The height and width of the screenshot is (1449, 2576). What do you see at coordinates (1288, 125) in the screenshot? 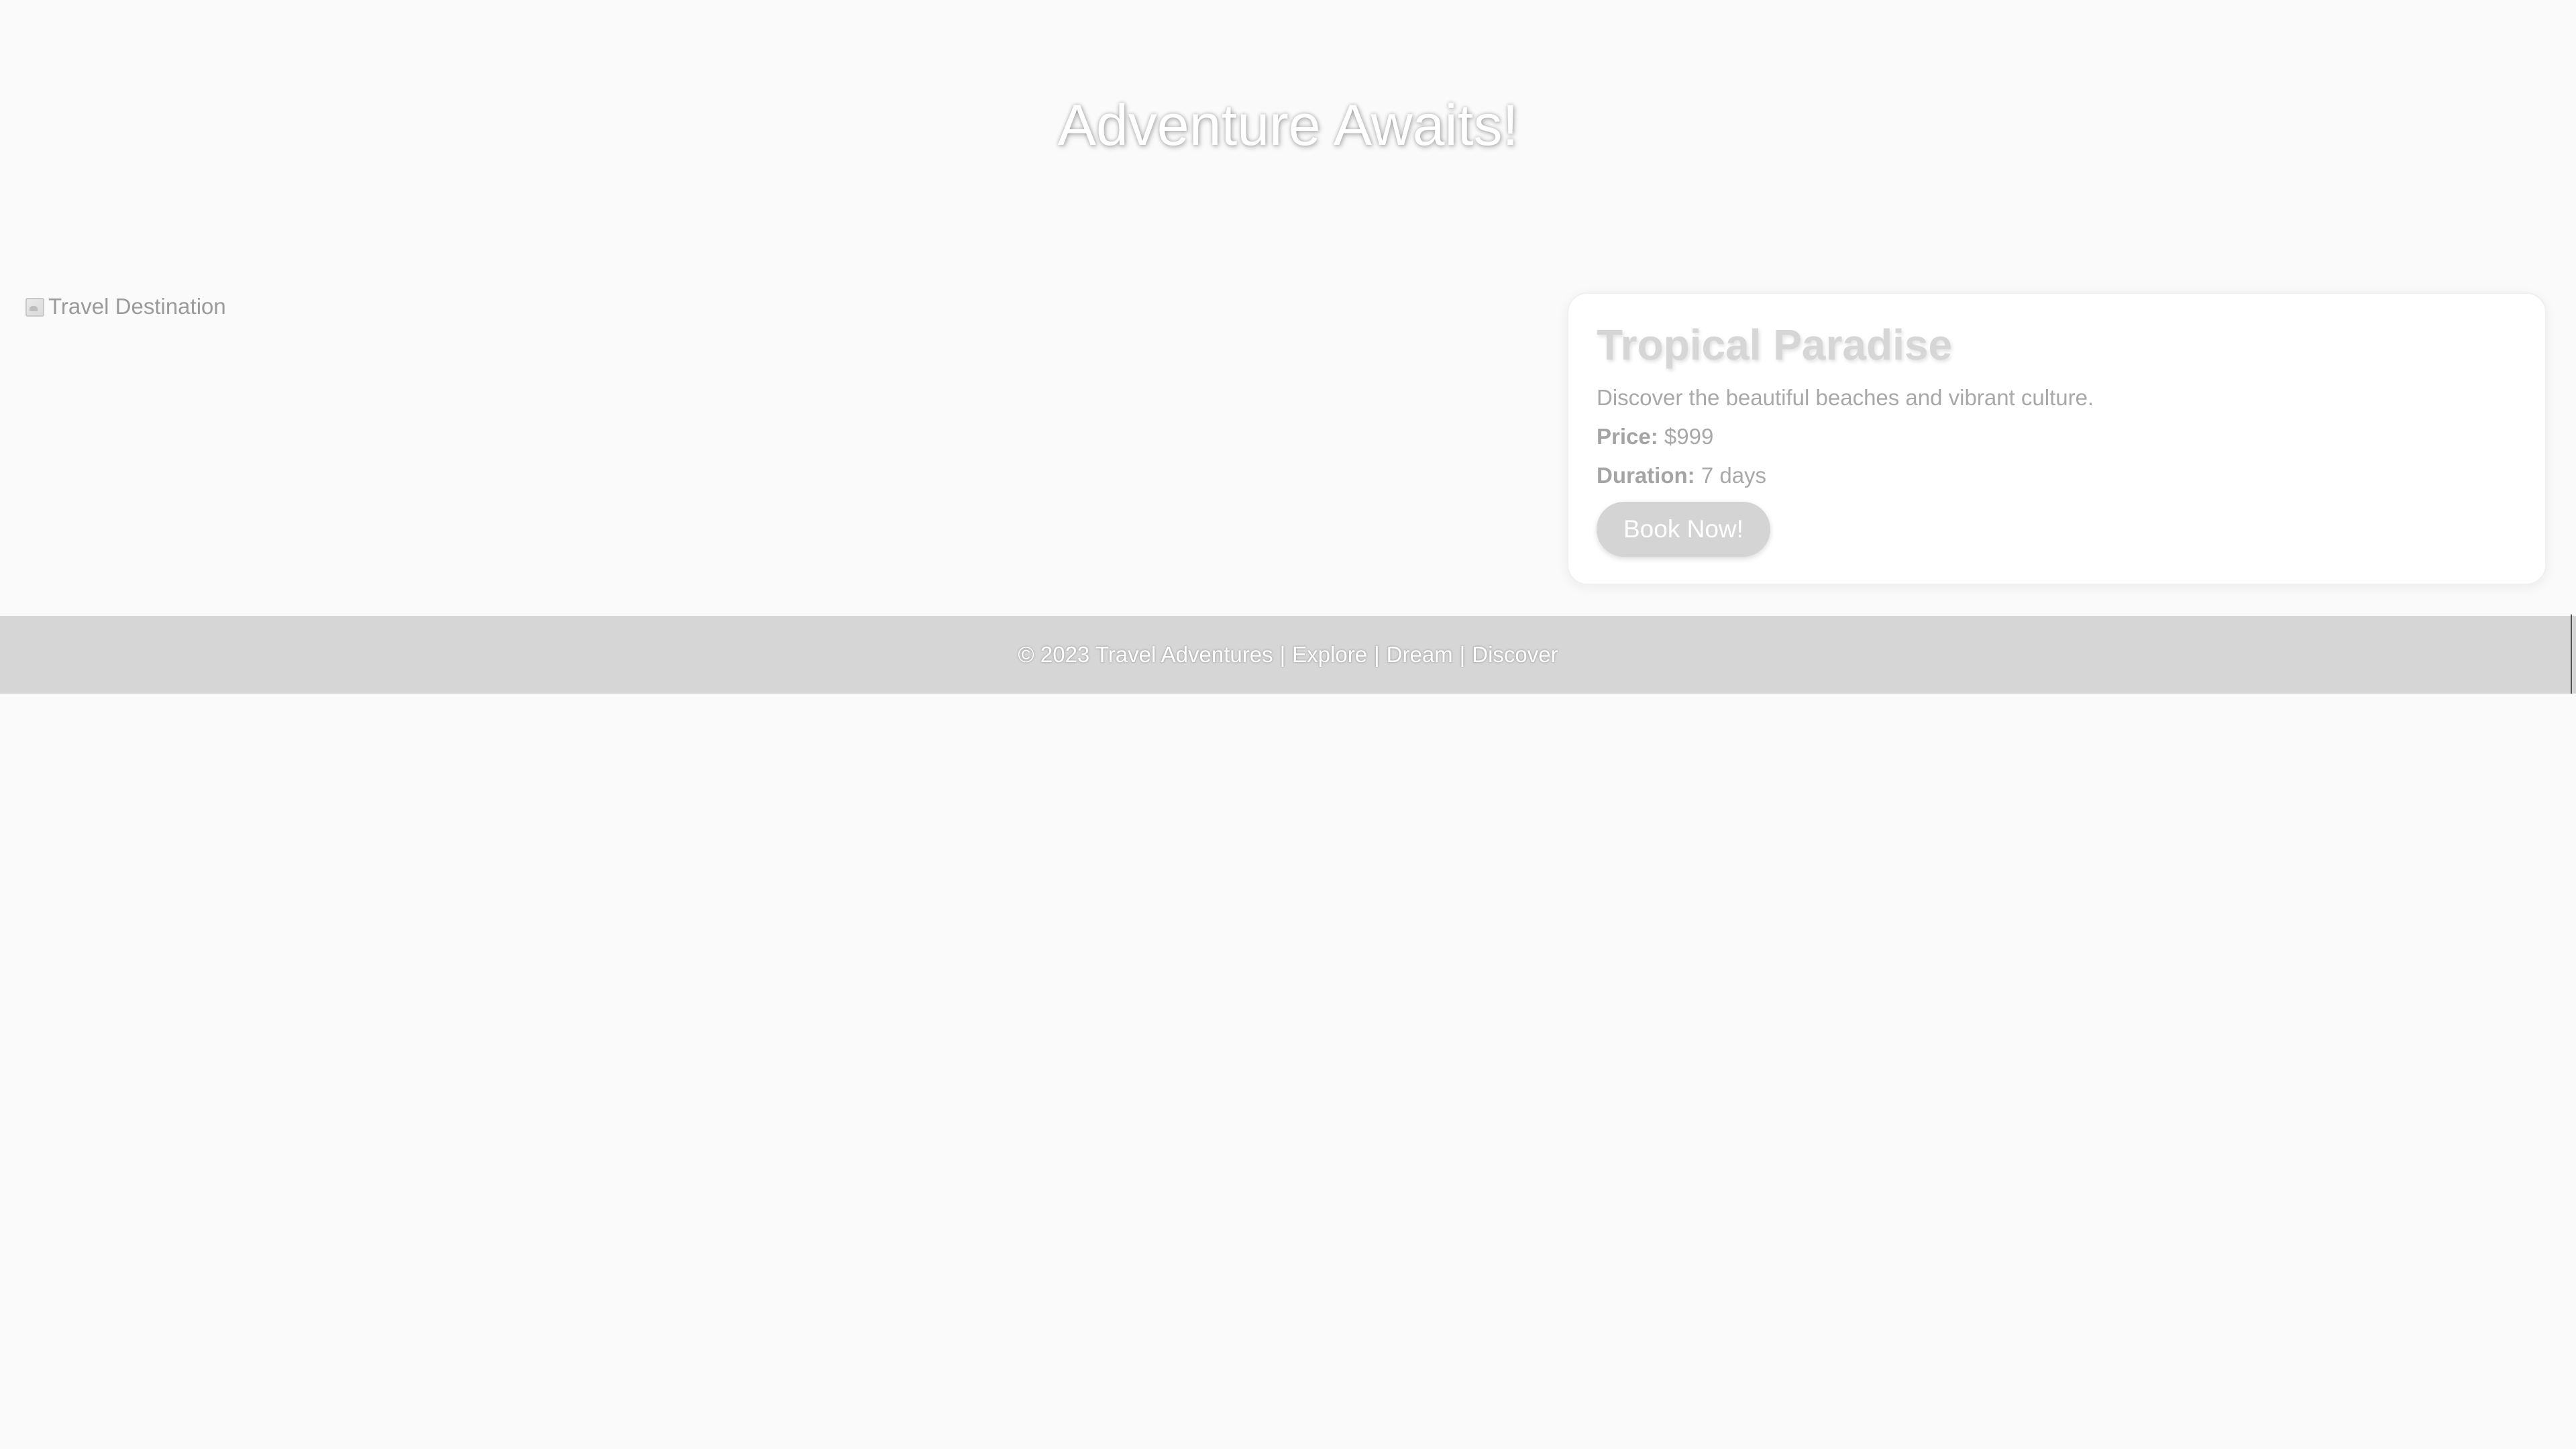
I see `page-title: Adventure Awaits!` at bounding box center [1288, 125].